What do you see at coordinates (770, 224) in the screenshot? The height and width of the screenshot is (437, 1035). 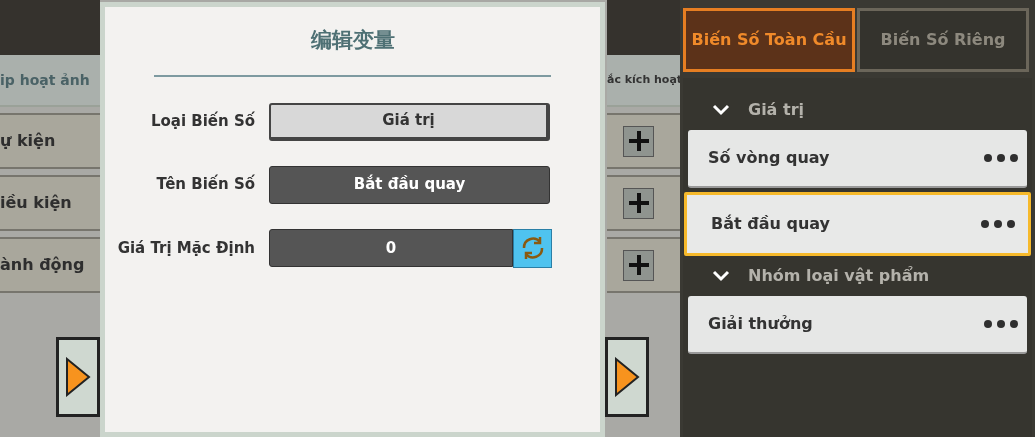 I see `variable-name: Bắt đầu quay` at bounding box center [770, 224].